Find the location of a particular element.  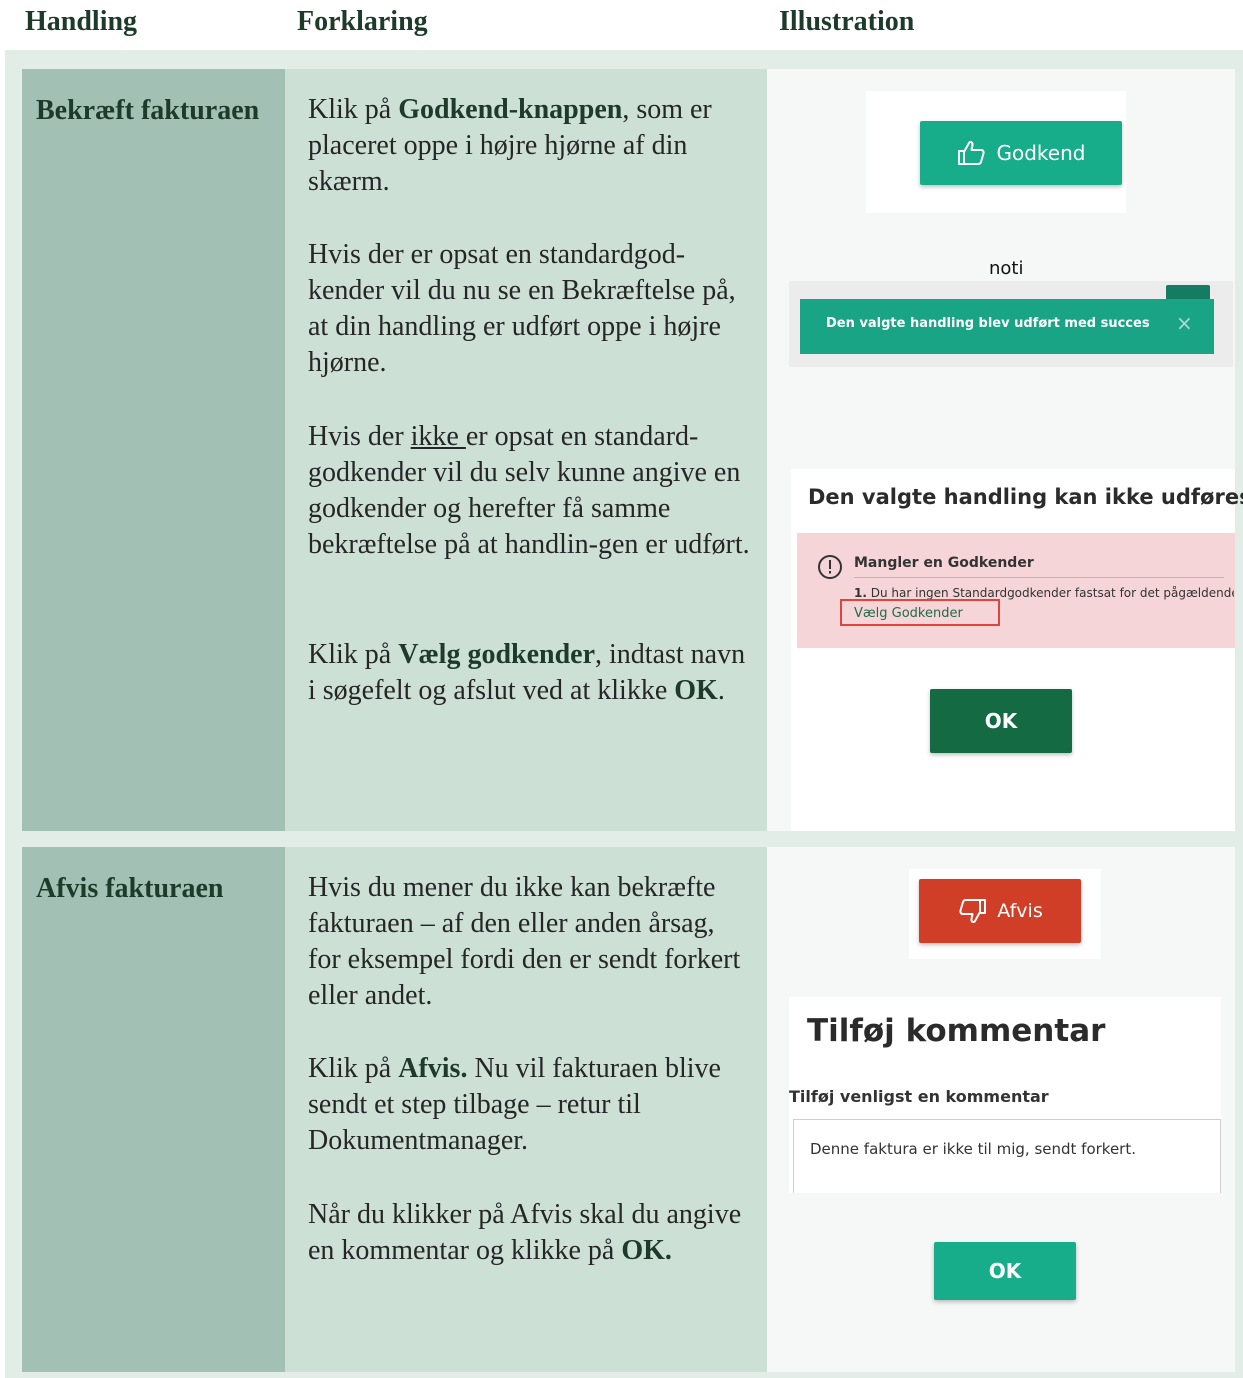

header-illustration: Illustration is located at coordinates (847, 21).